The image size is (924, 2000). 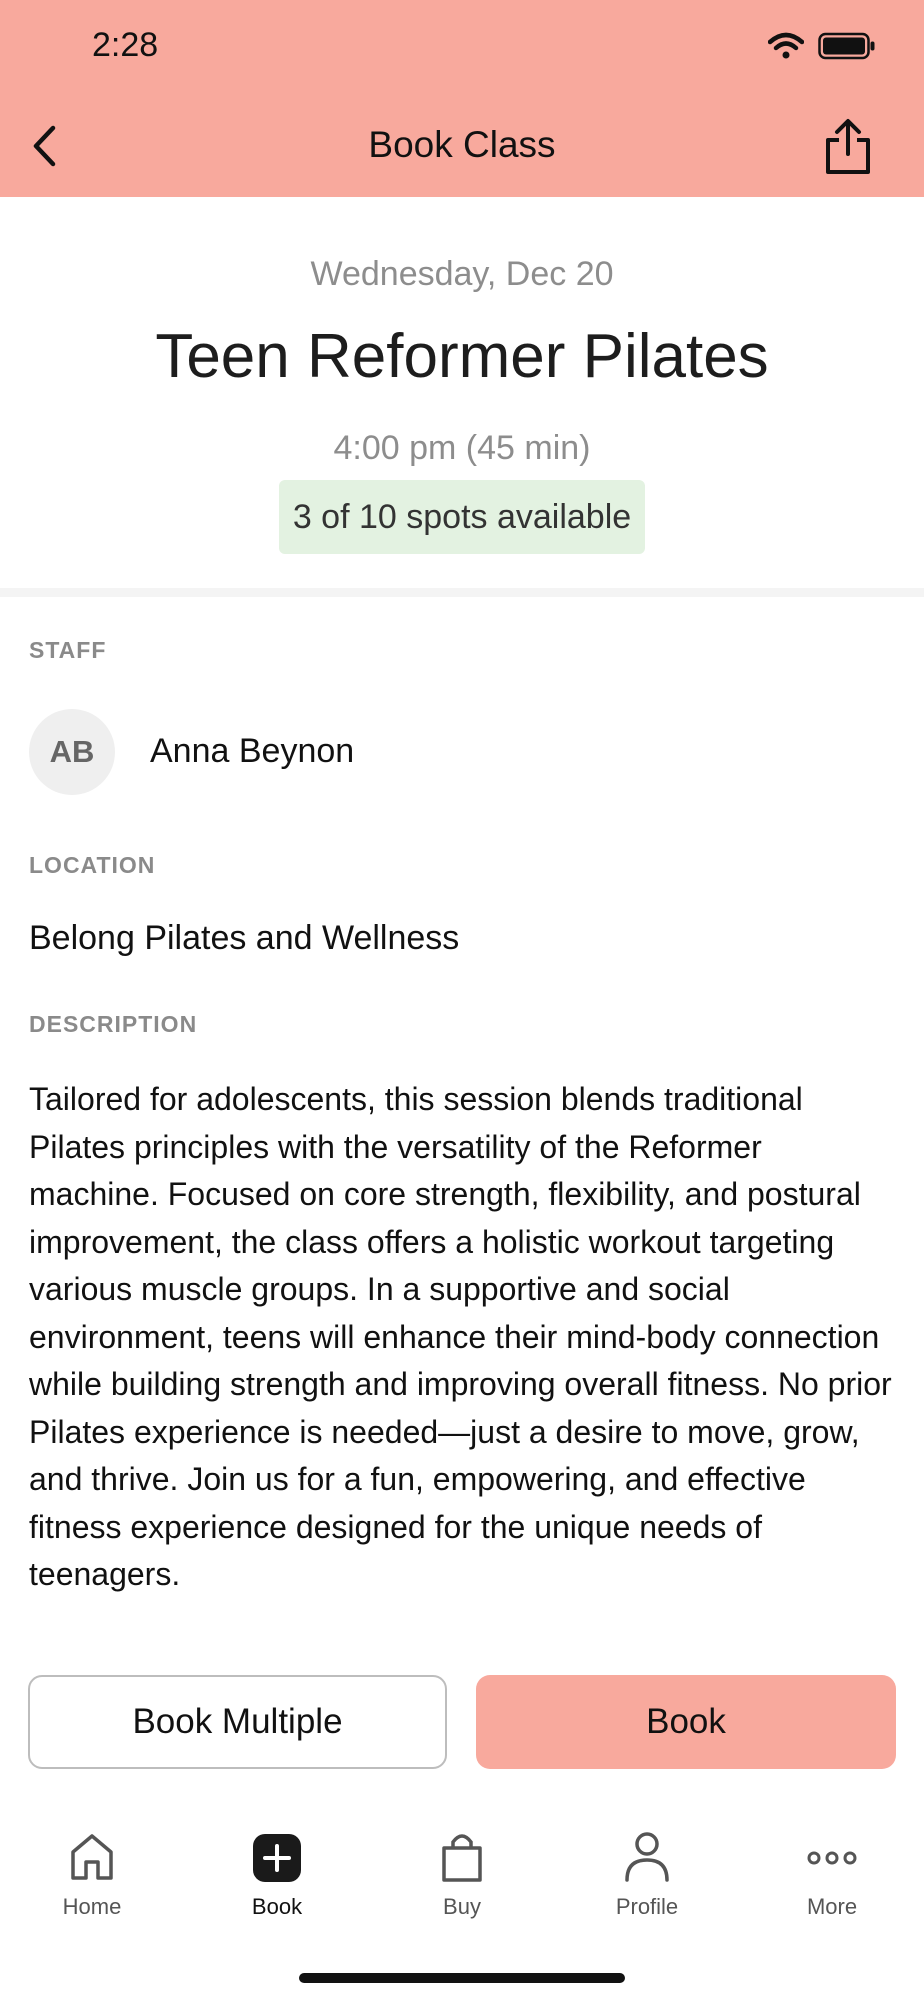 I want to click on avatar: AB, so click(x=72, y=752).